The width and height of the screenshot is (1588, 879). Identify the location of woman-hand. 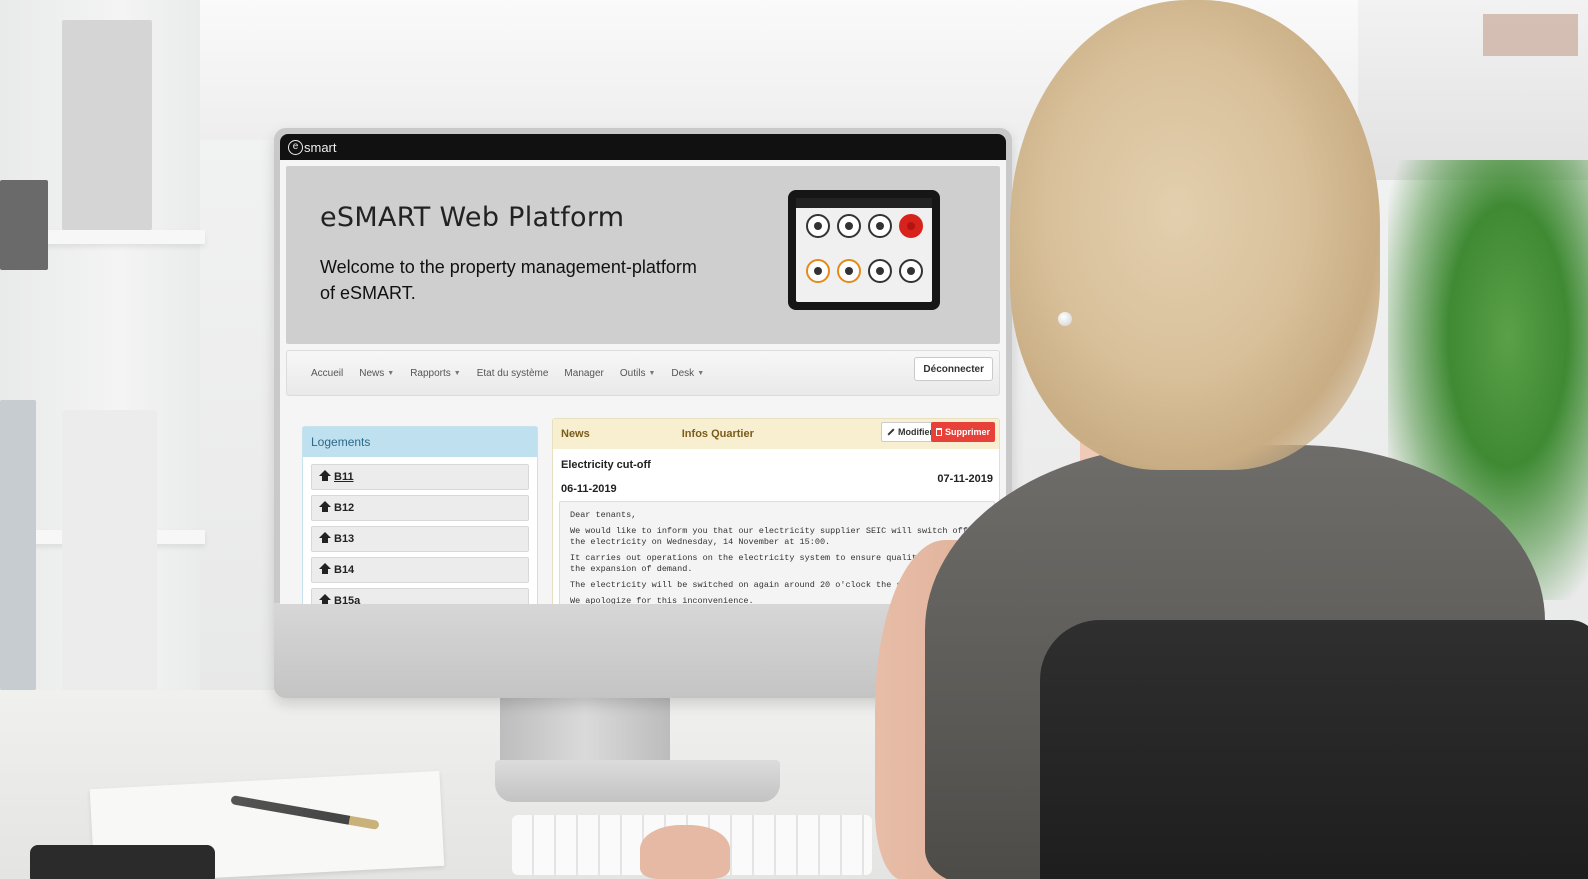
(685, 852).